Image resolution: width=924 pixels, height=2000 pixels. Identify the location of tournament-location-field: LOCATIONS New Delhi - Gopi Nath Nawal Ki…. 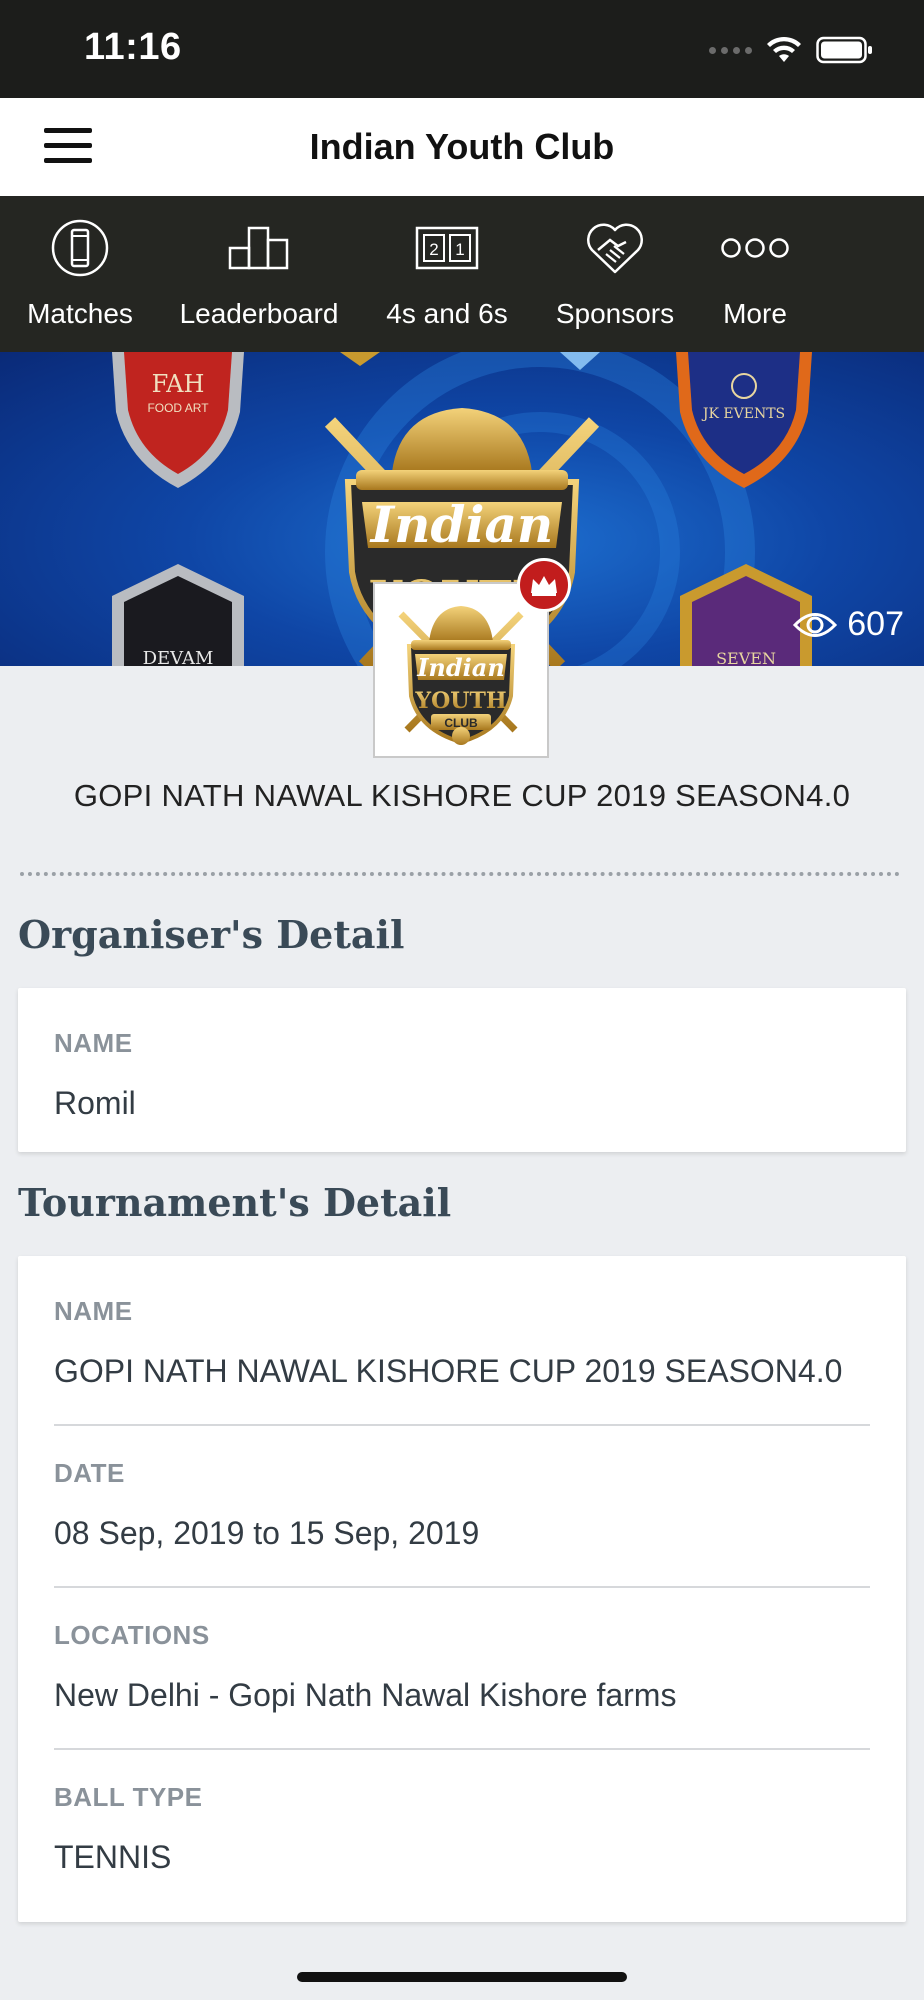
(462, 1667).